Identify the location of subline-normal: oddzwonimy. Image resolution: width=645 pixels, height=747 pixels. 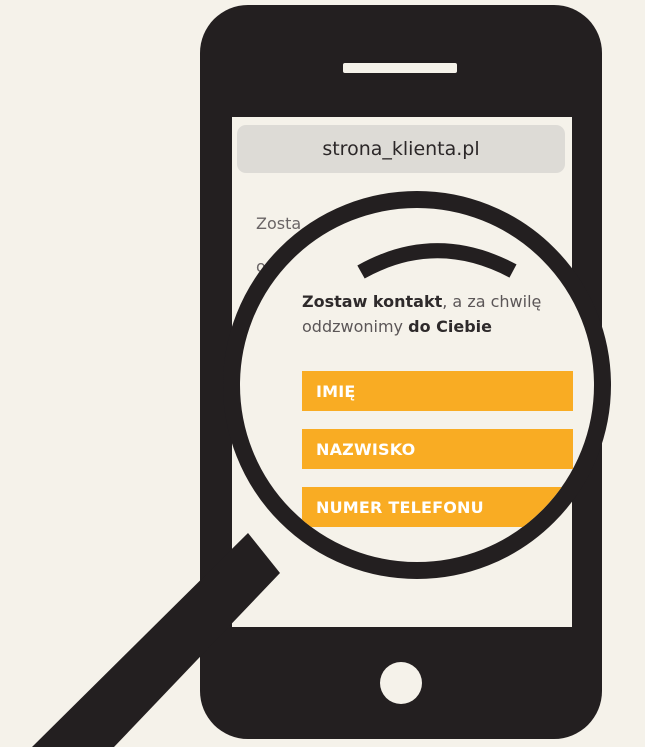
(355, 326).